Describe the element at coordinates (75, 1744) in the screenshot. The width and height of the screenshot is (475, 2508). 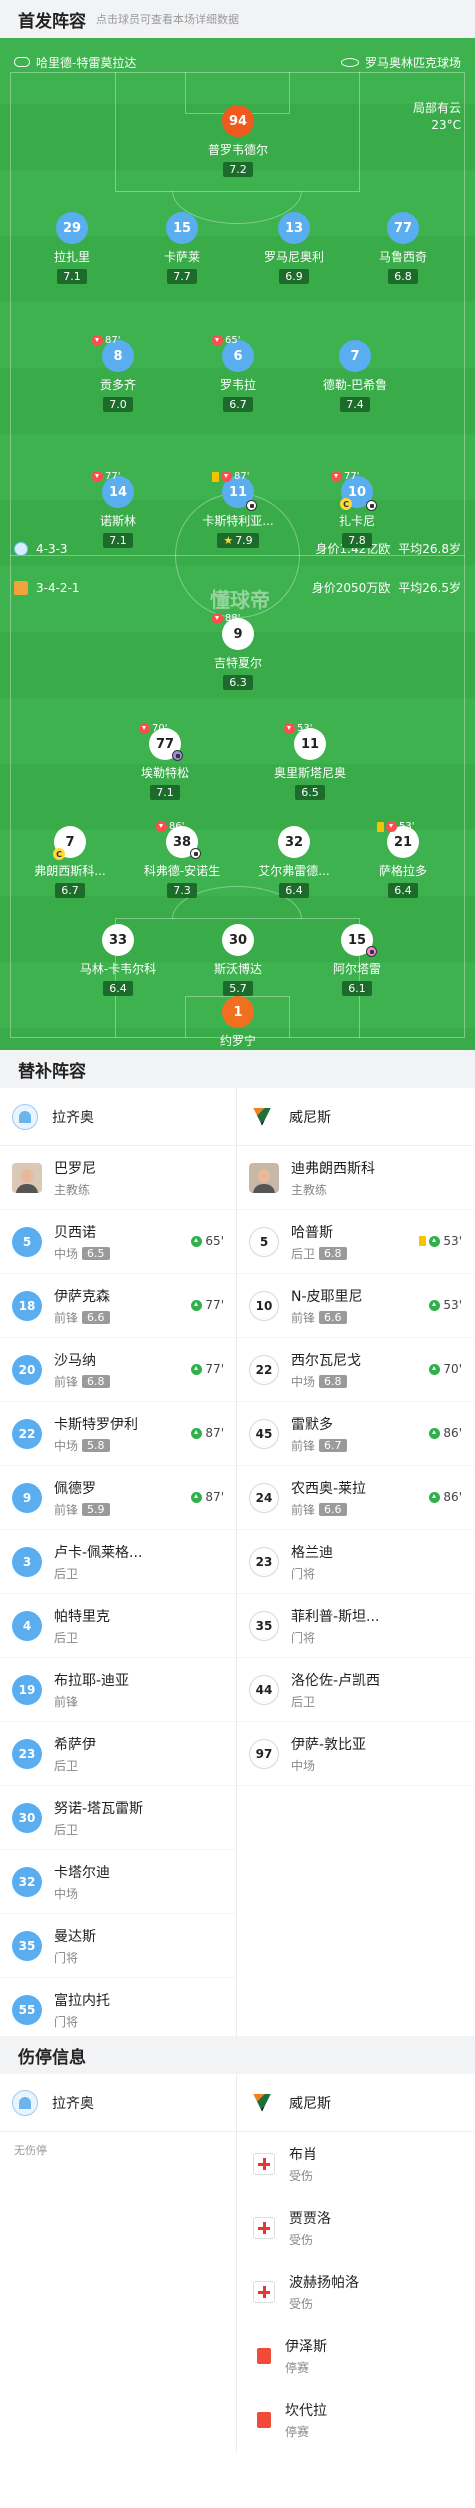
I see `player-name: 希萨伊` at that location.